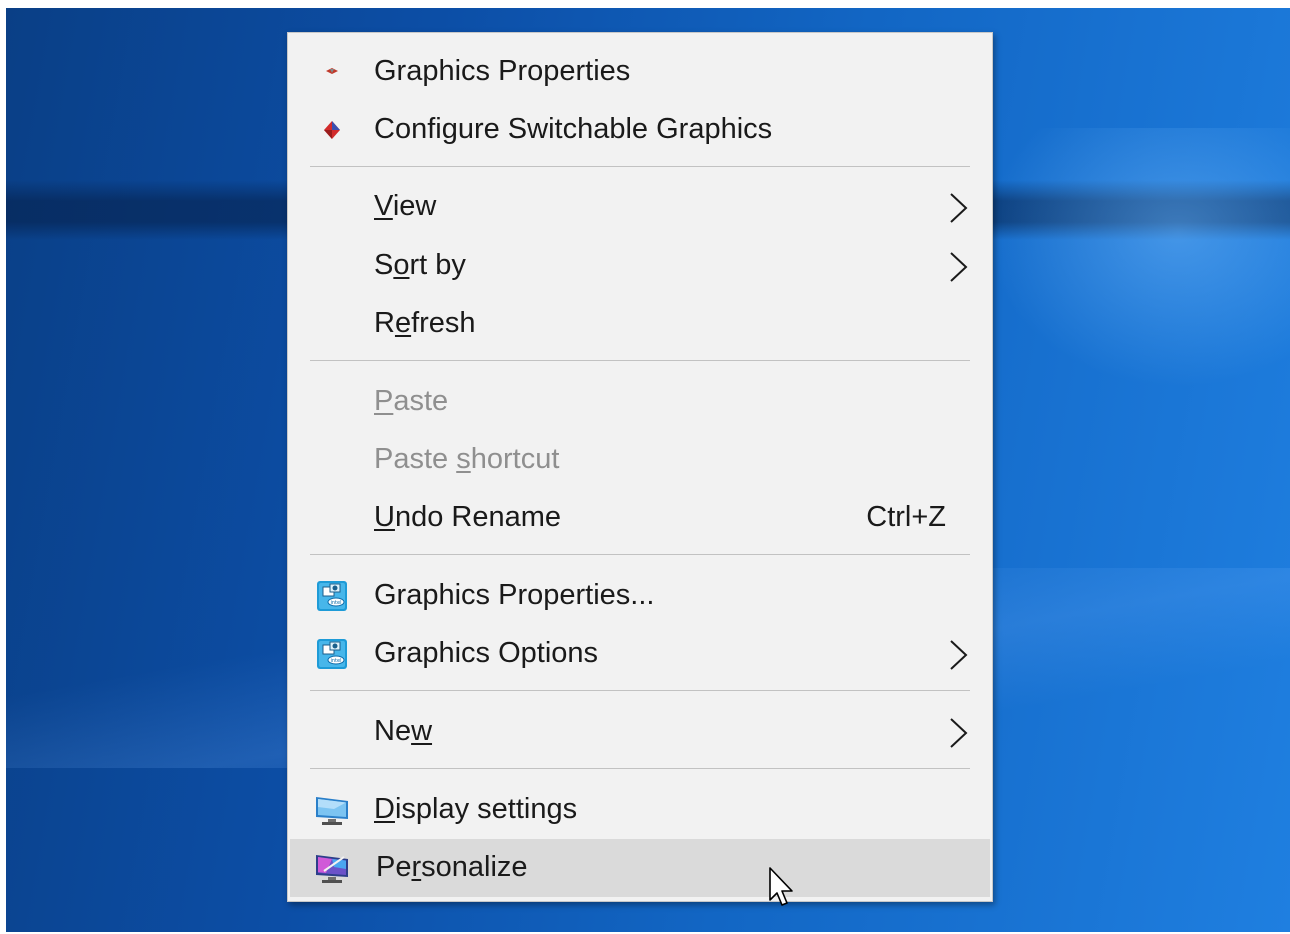 Image resolution: width=1290 pixels, height=934 pixels. Describe the element at coordinates (640, 460) in the screenshot. I see `menu-item-paste-shortcut: Paste shortcut` at that location.